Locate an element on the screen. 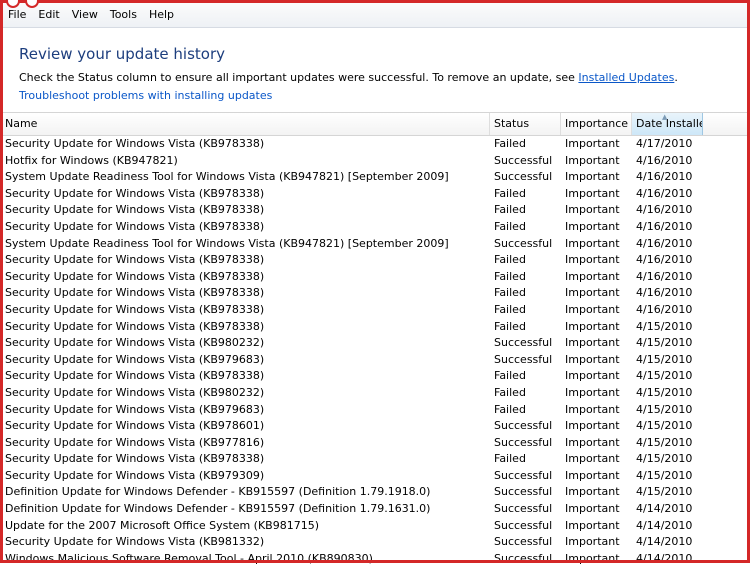 This screenshot has width=750, height=567. column-header-name: Name is located at coordinates (246, 124).